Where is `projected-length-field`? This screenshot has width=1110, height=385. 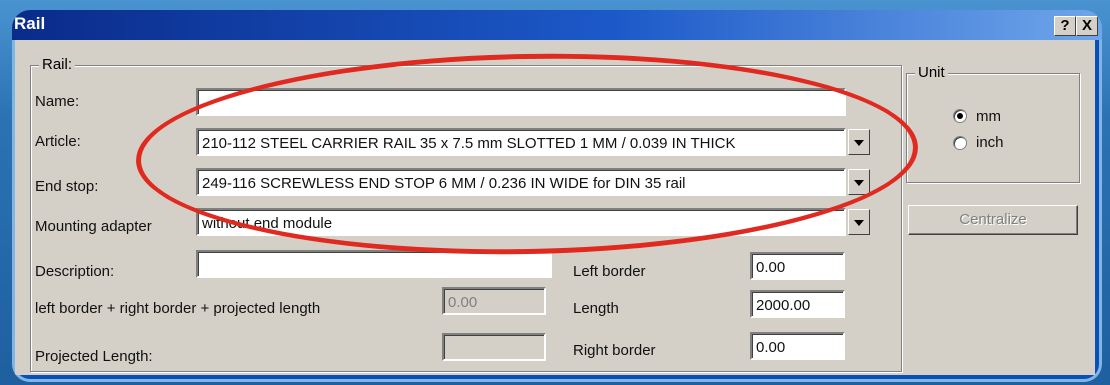 projected-length-field is located at coordinates (494, 347).